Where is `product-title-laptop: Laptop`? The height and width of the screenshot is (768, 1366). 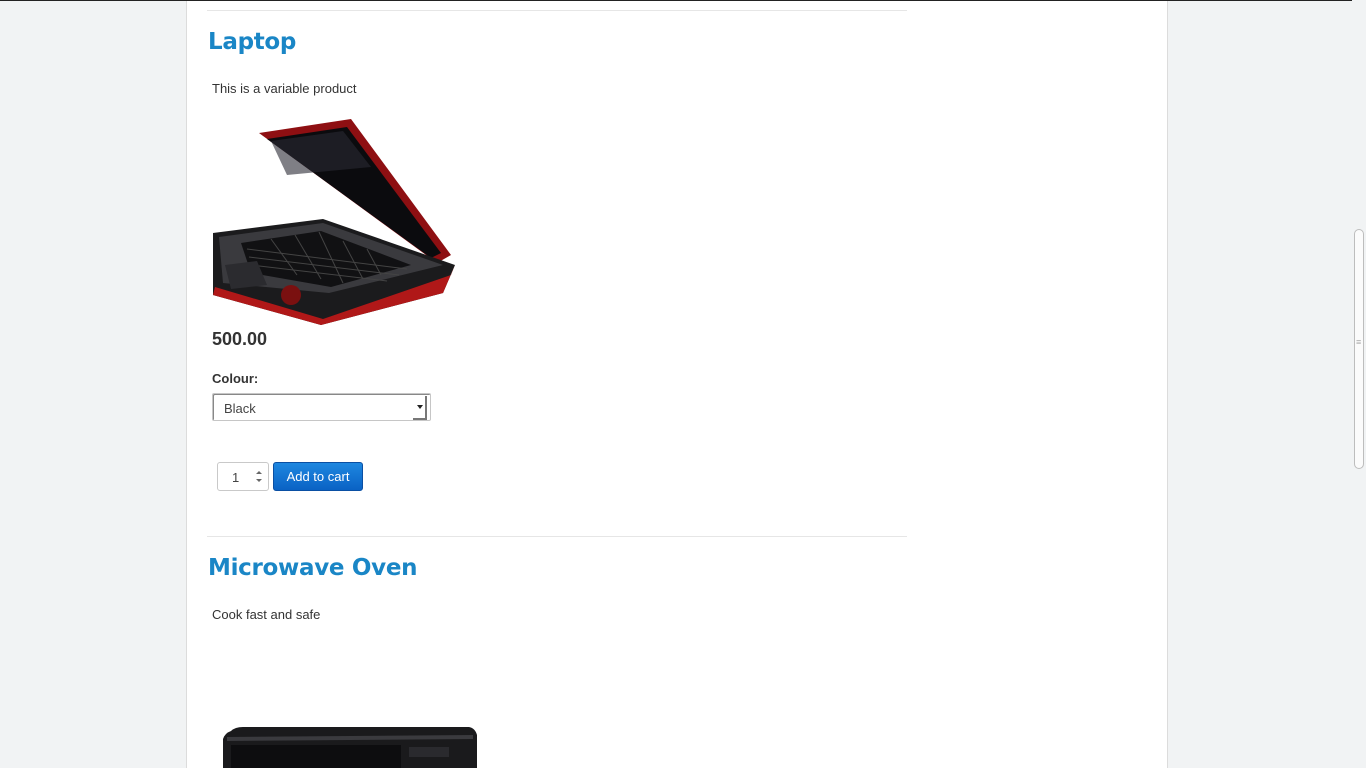 product-title-laptop: Laptop is located at coordinates (252, 42).